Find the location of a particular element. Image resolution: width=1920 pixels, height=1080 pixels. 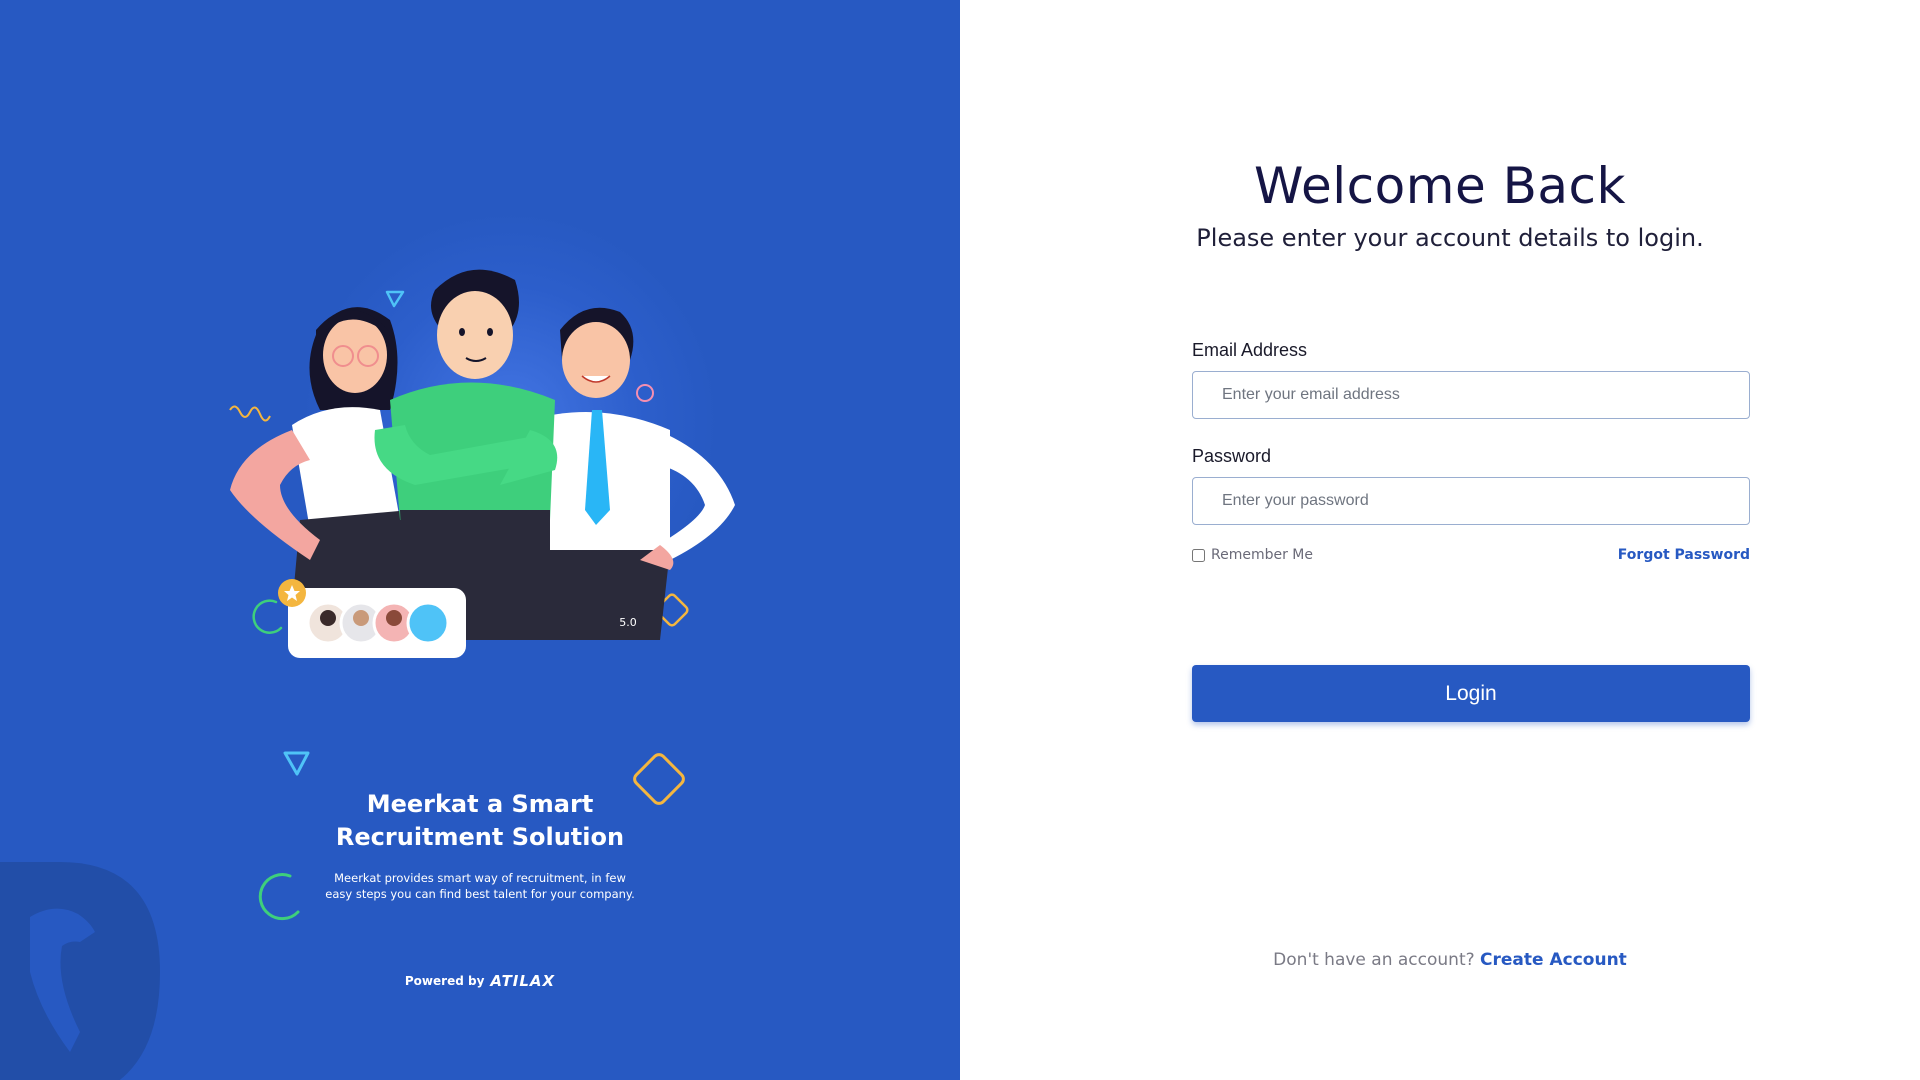

page-title: Welcome Back is located at coordinates (1440, 186).